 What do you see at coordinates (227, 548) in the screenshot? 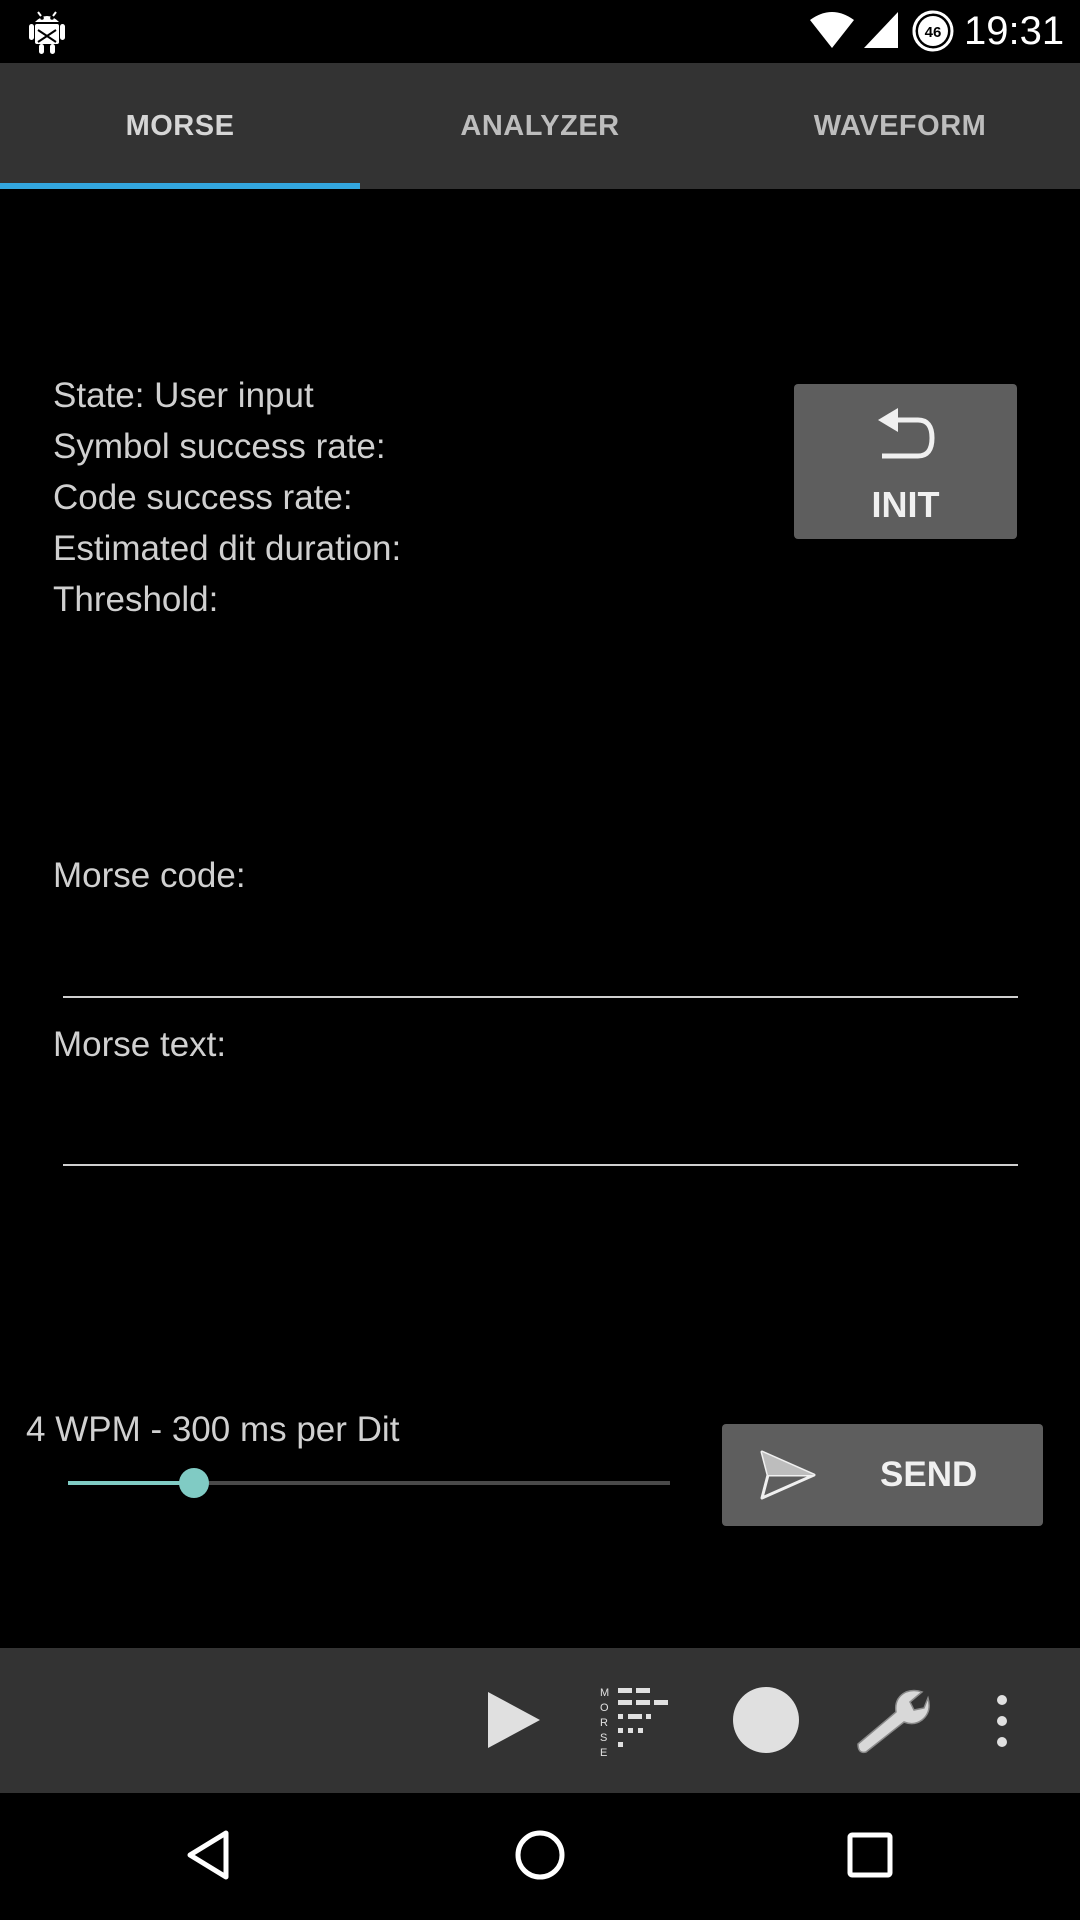
I see `estimated-dit-duration: Estimated dit duration:` at bounding box center [227, 548].